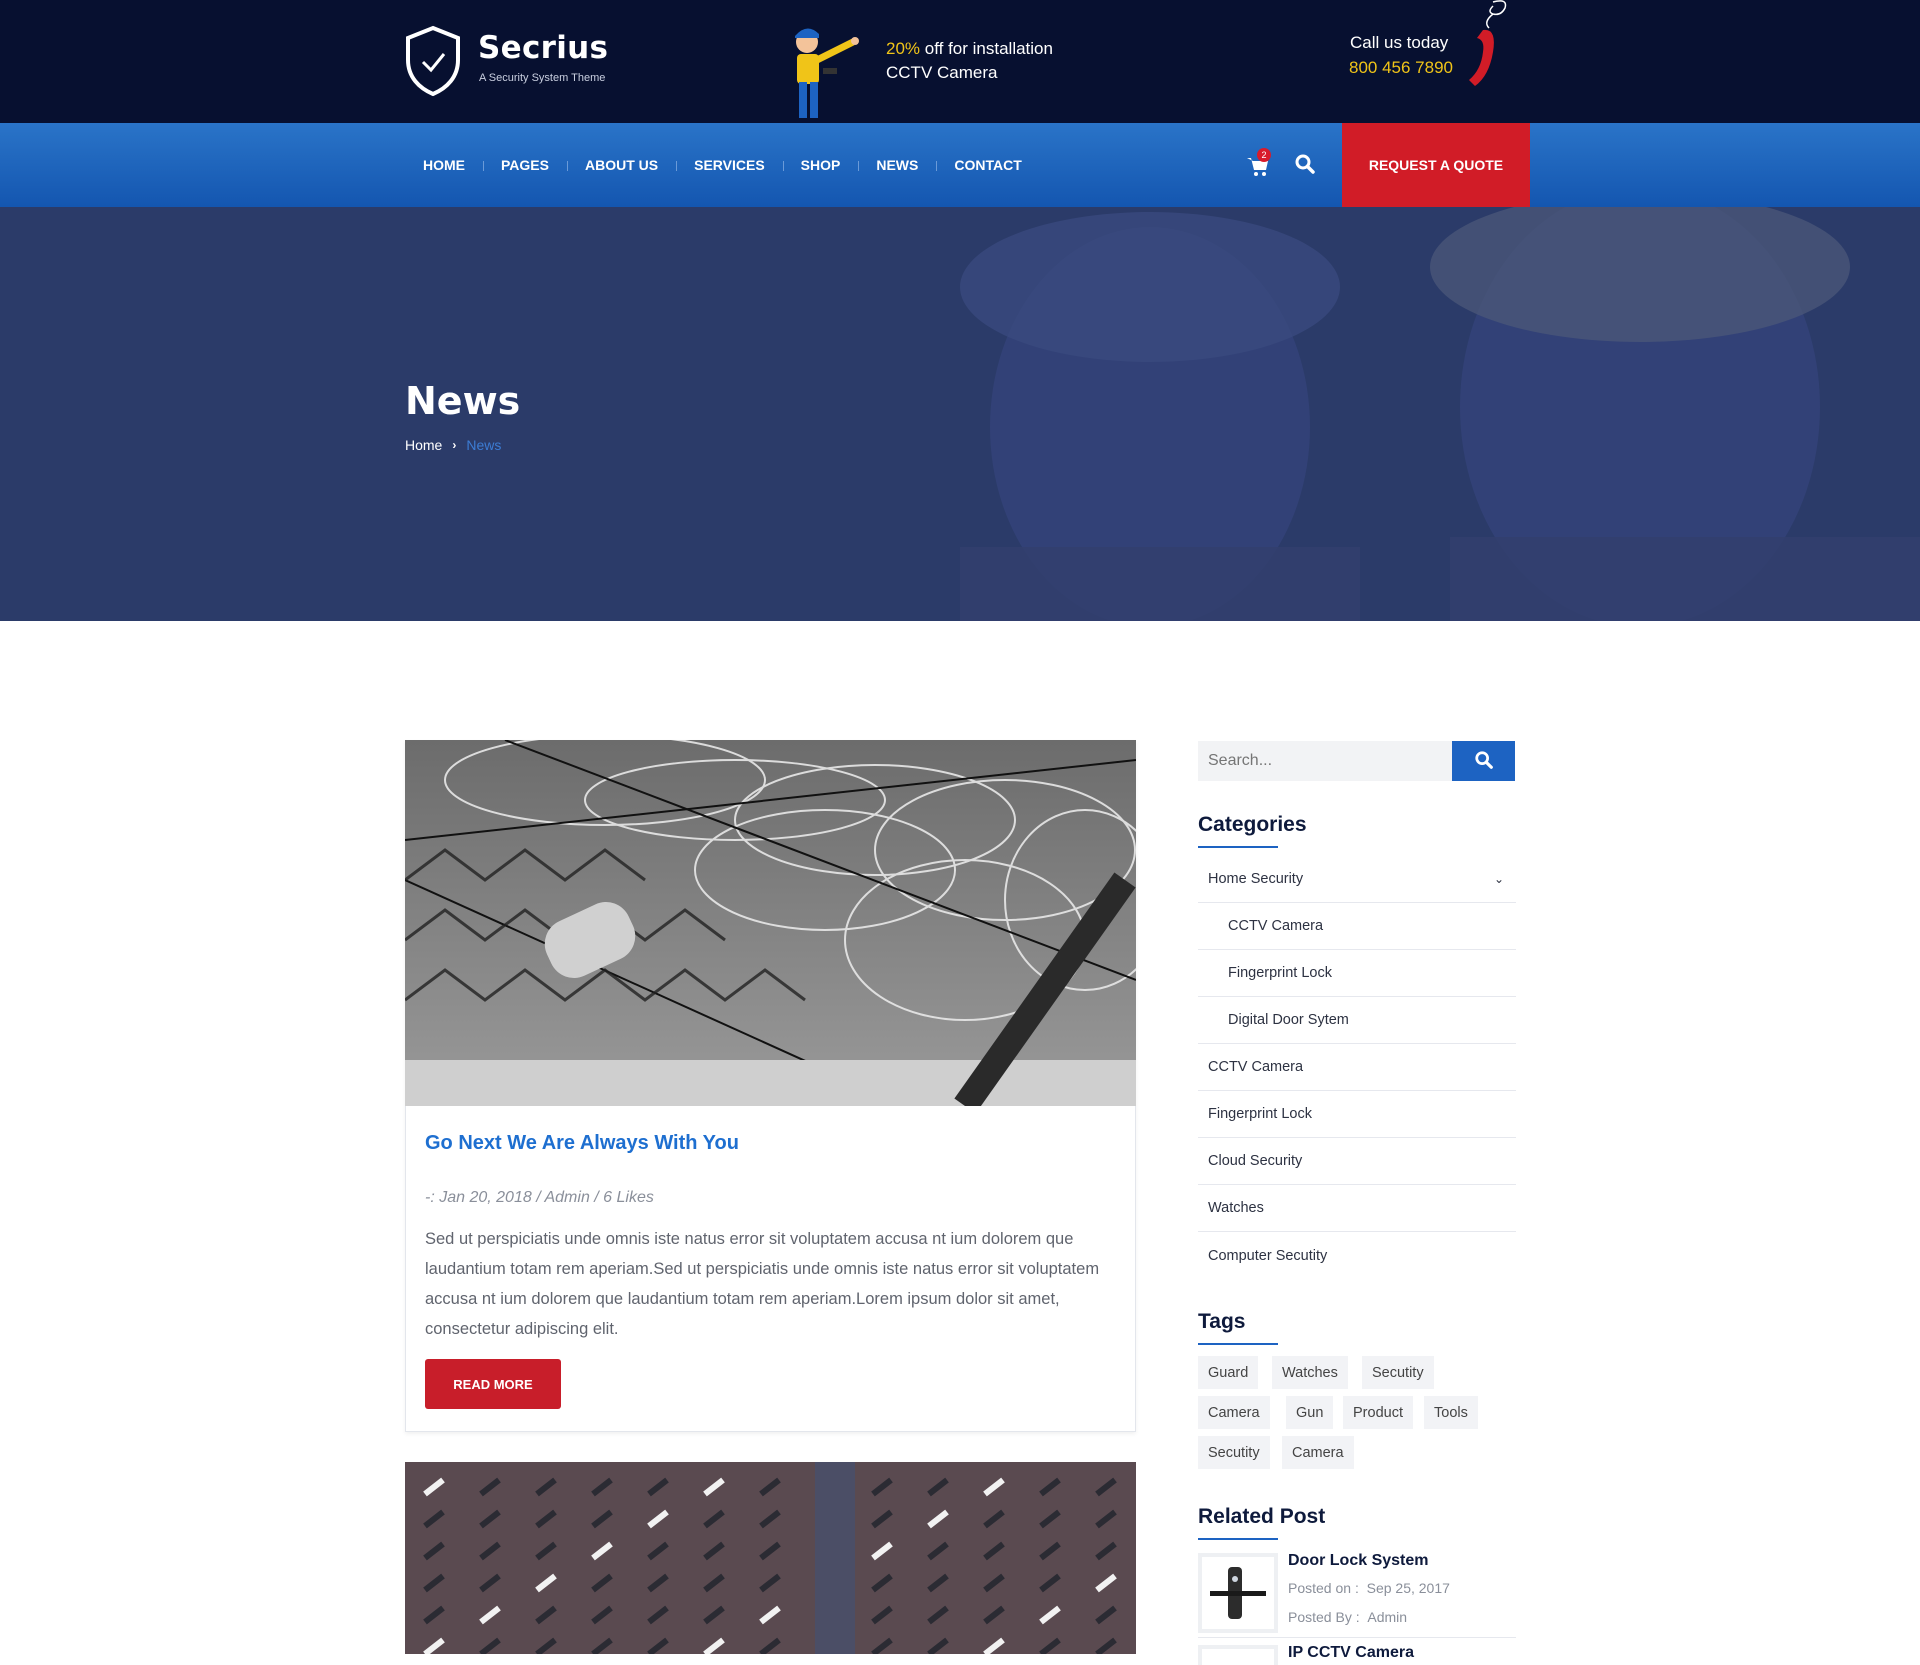 The width and height of the screenshot is (1920, 1665). Describe the element at coordinates (1238, 1539) in the screenshot. I see `related-post-underline` at that location.